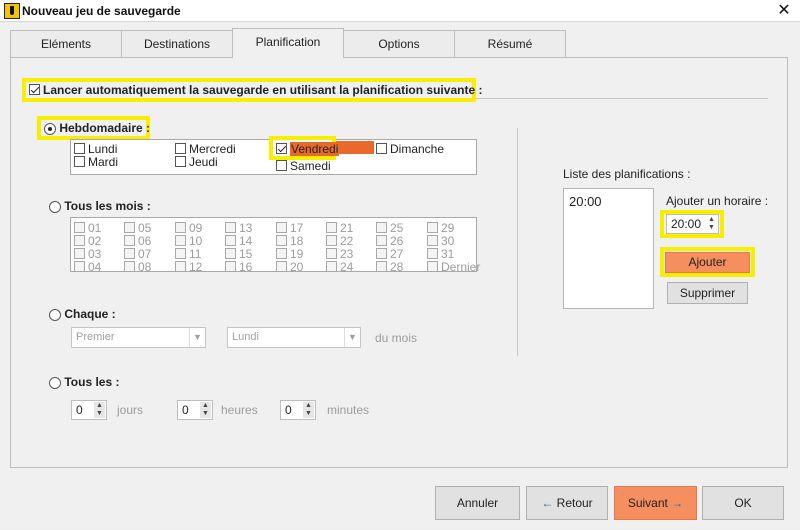 This screenshot has height=530, width=800. Describe the element at coordinates (399, 43) in the screenshot. I see `tab-options: Options` at that location.